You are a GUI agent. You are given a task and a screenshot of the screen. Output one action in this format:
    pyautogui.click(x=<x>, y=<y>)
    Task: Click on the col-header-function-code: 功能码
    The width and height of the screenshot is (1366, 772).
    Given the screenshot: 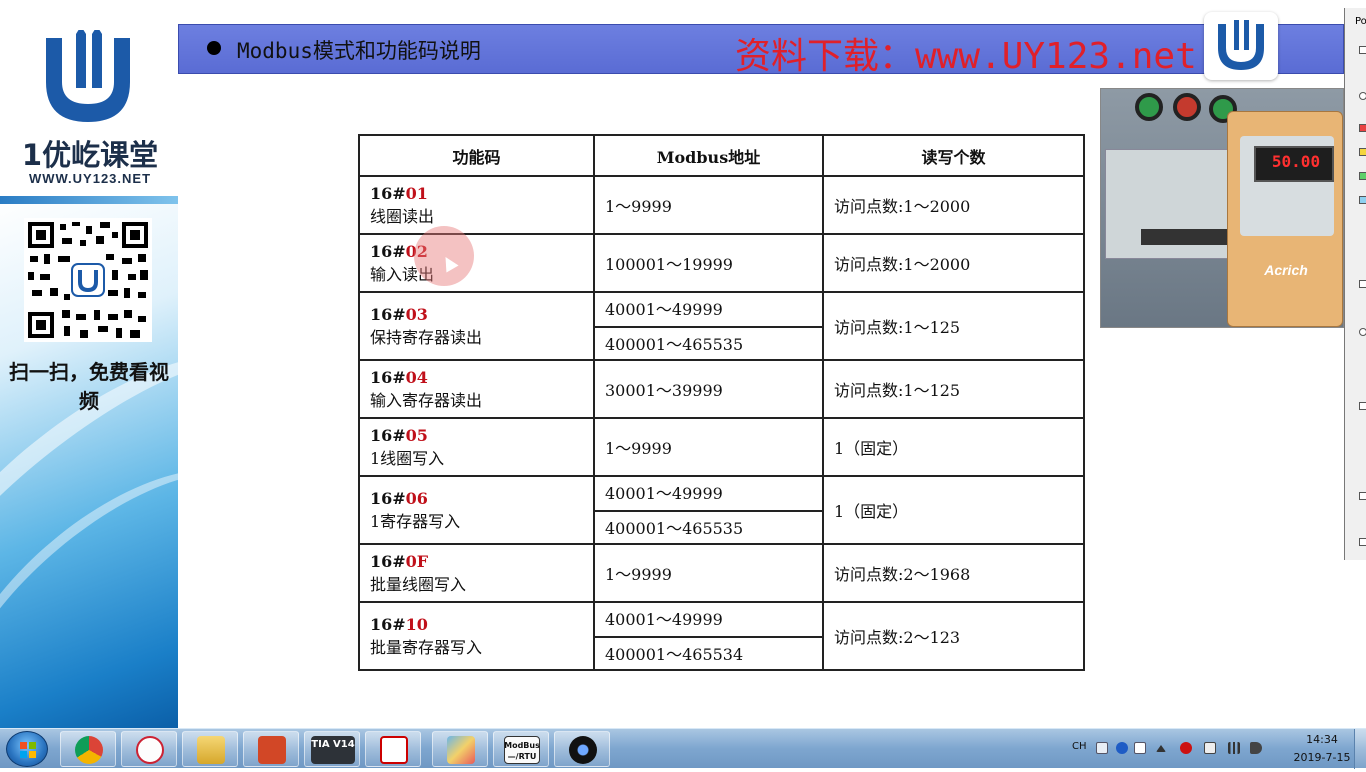 What is the action you would take?
    pyautogui.click(x=476, y=155)
    